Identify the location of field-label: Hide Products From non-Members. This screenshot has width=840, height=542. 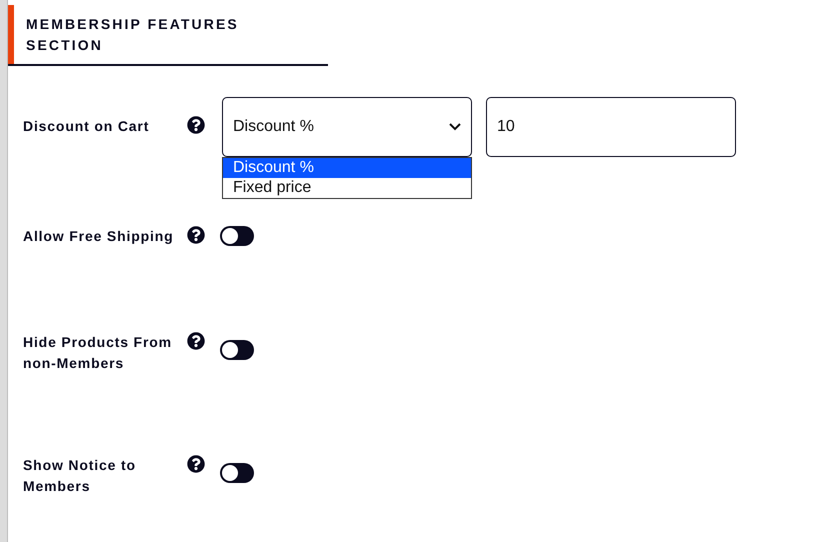
(98, 353).